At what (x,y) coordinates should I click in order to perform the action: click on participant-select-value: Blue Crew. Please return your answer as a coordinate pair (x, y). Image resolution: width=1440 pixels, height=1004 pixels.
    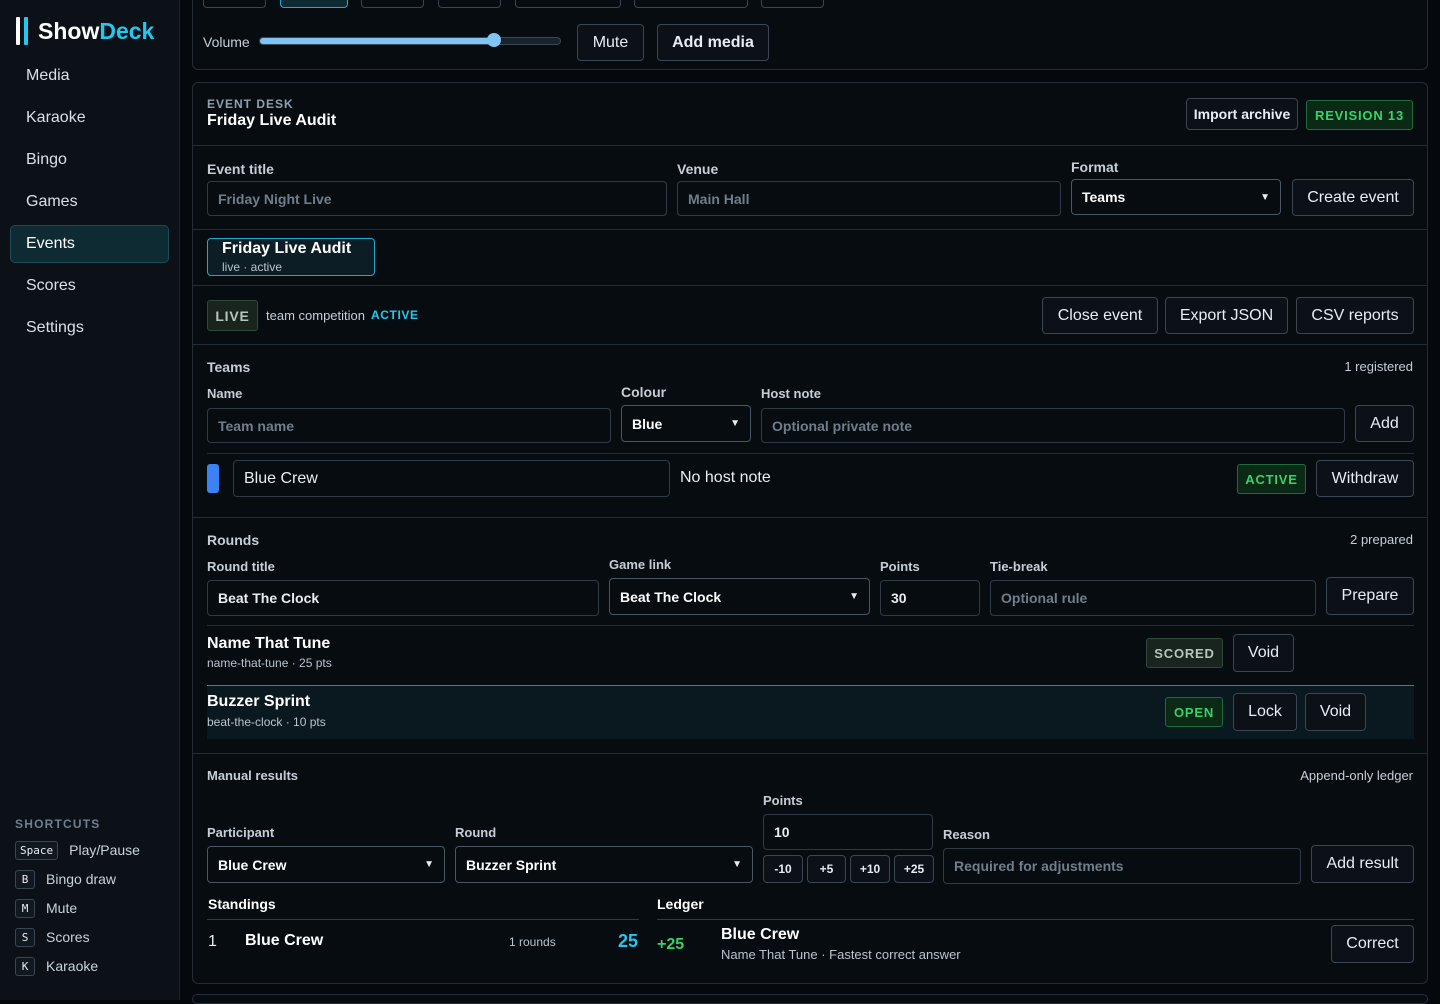
    Looking at the image, I should click on (252, 864).